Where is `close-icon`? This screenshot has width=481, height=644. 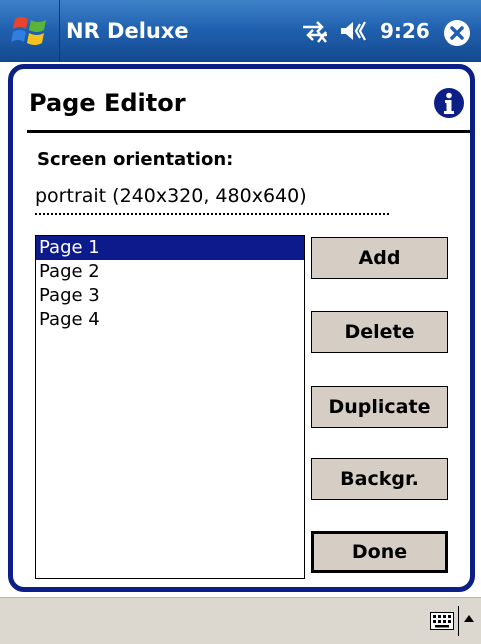
close-icon is located at coordinates (457, 33).